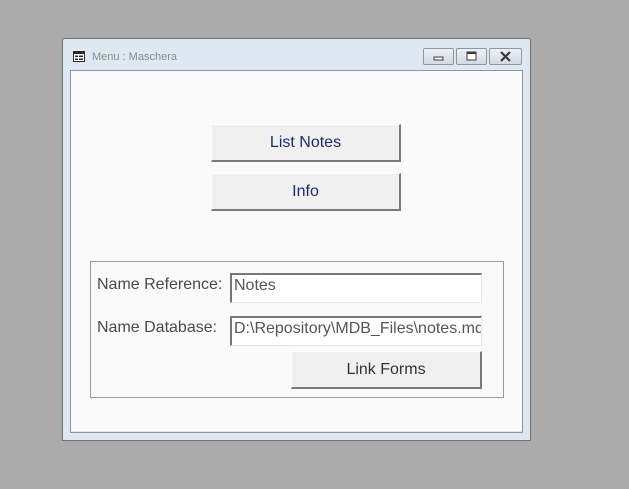 The image size is (629, 489). I want to click on close-button, so click(505, 56).